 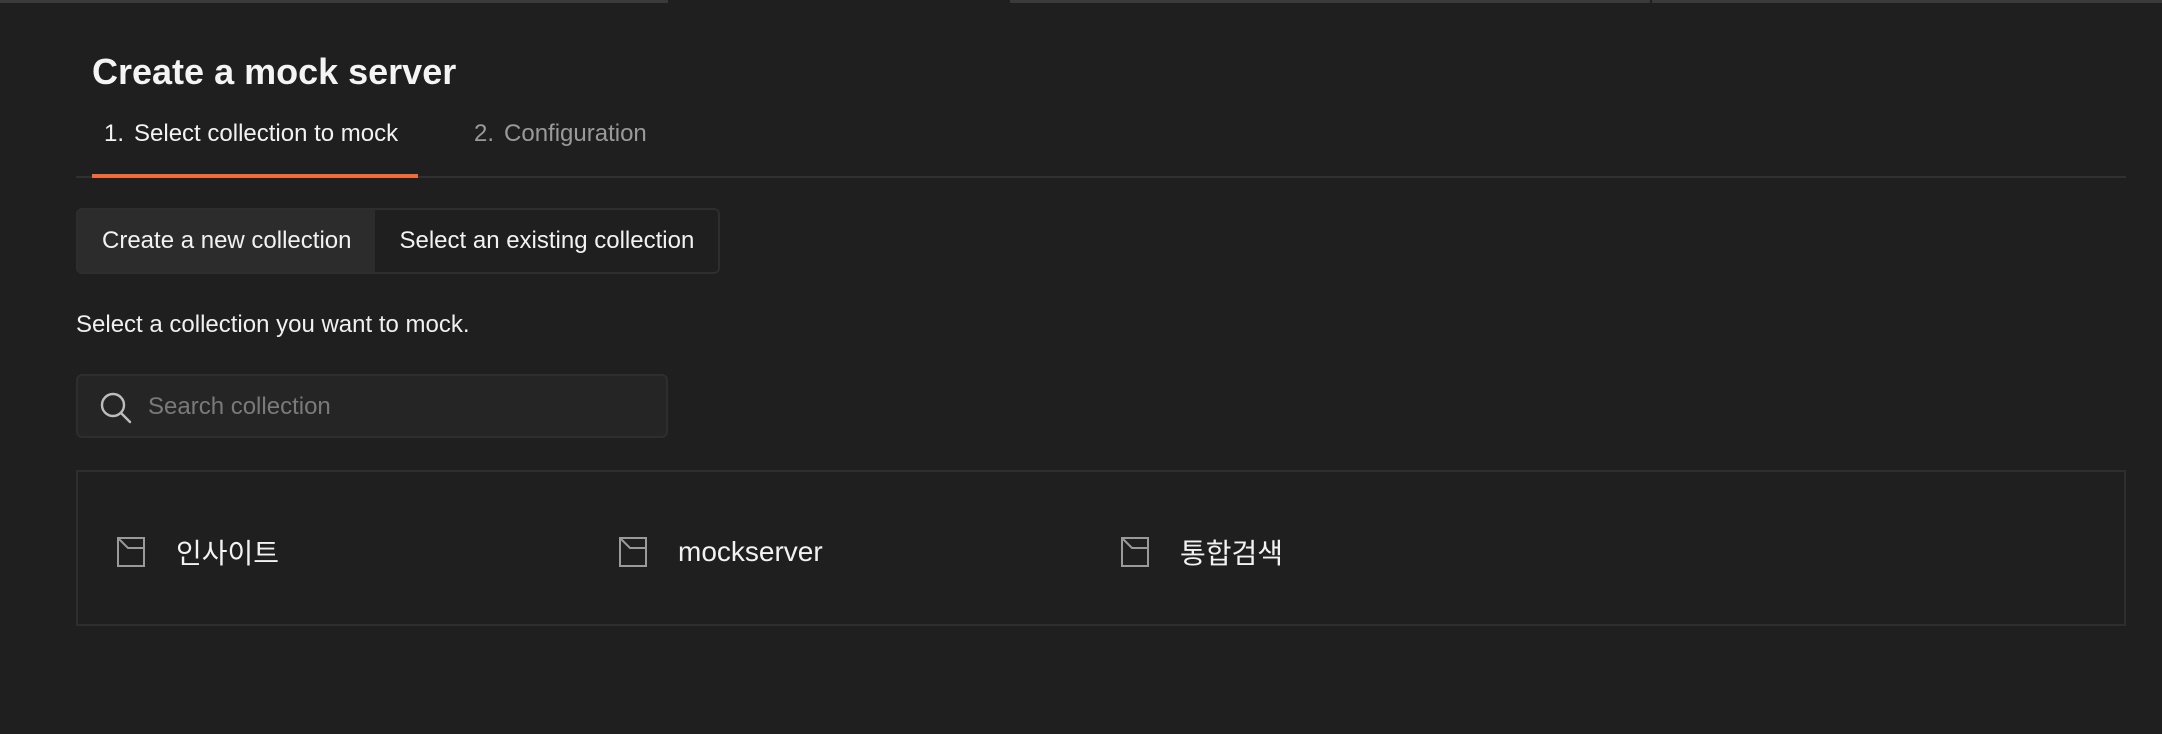 What do you see at coordinates (228, 553) in the screenshot?
I see `collection-name: 인사이트` at bounding box center [228, 553].